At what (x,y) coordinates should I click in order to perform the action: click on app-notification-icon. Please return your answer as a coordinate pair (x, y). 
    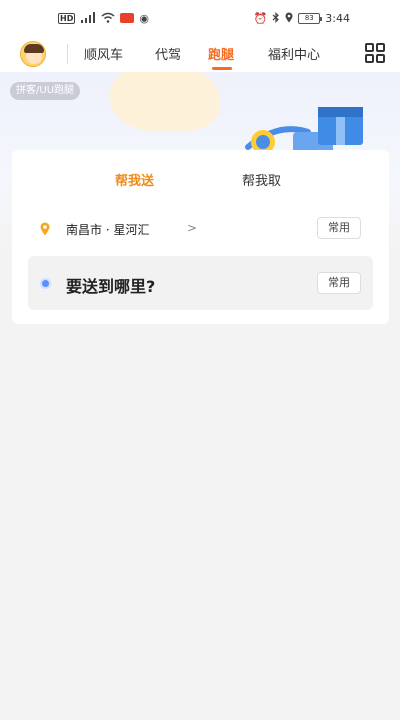
    Looking at the image, I should click on (127, 18).